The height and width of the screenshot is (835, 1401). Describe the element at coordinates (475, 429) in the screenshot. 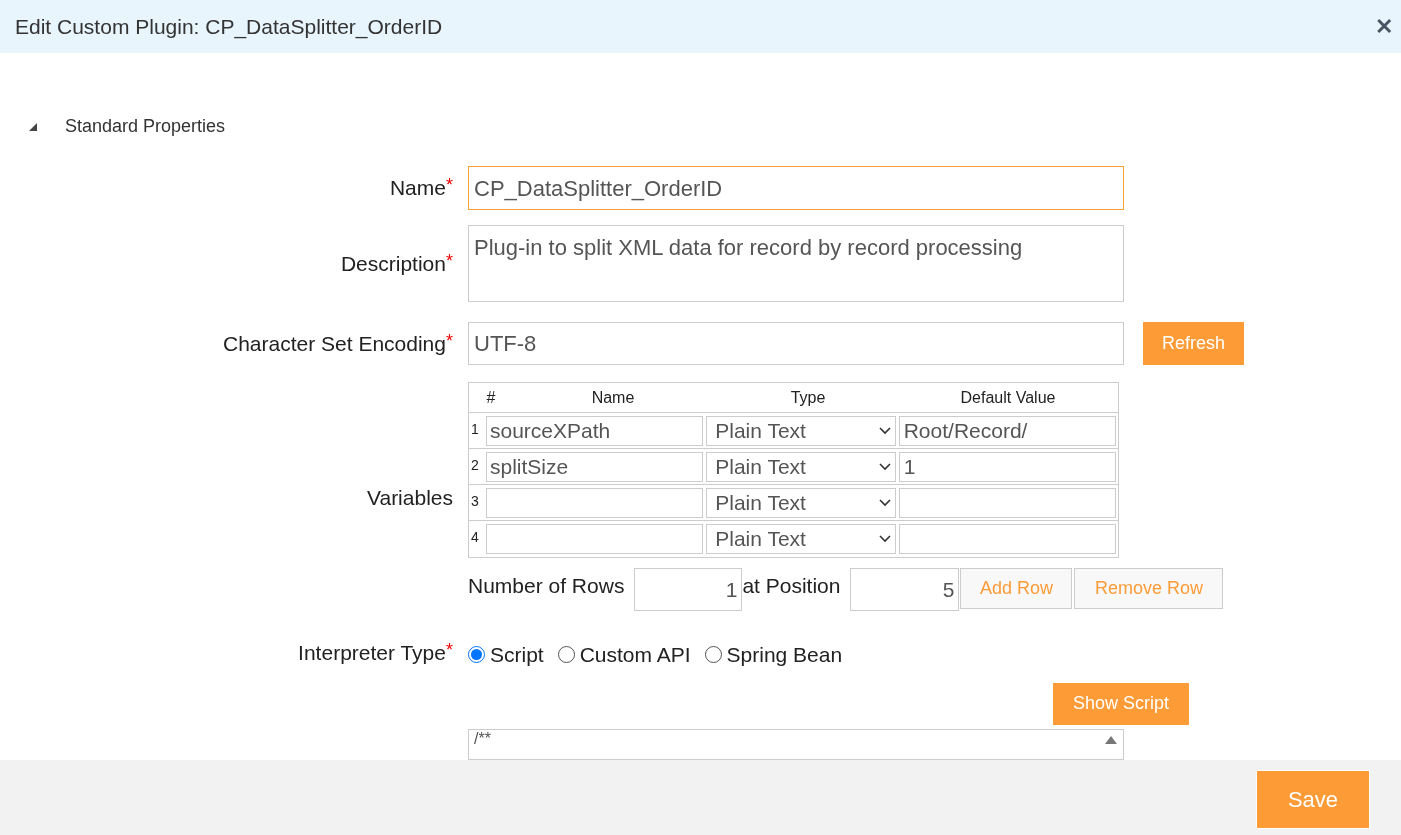

I see `row-number: 1` at that location.